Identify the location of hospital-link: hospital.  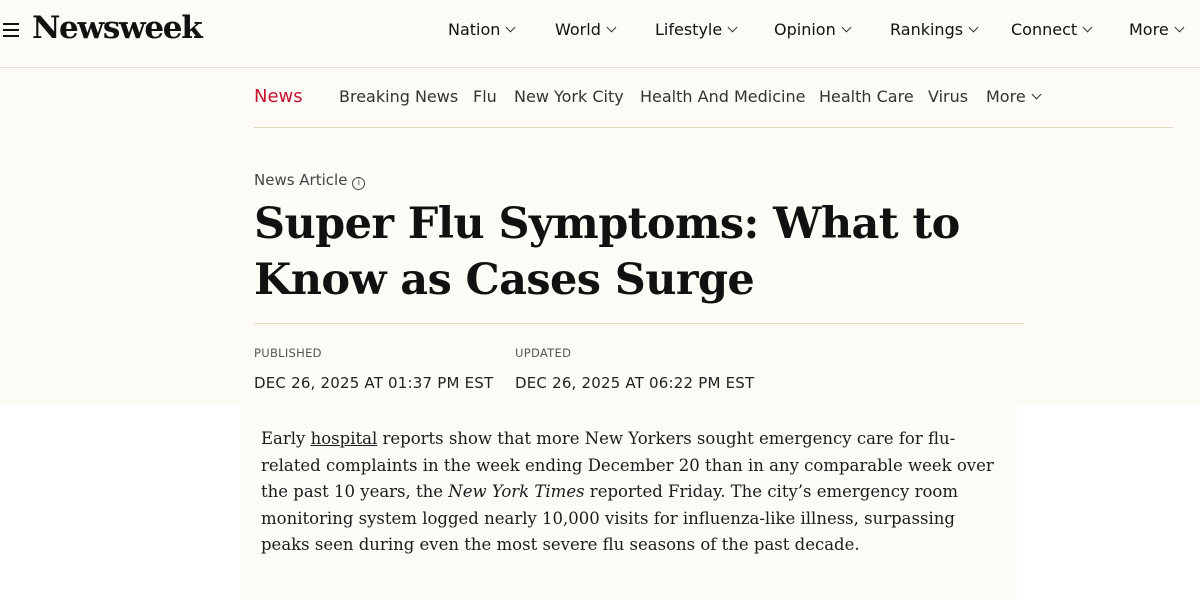
(344, 438).